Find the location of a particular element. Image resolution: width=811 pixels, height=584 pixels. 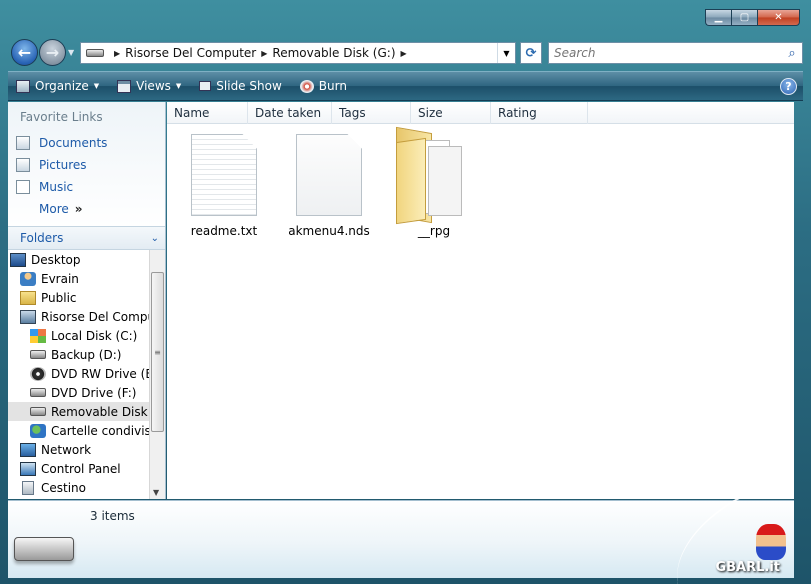

tree-label: Removable Disk (G:) is located at coordinates (108, 411).